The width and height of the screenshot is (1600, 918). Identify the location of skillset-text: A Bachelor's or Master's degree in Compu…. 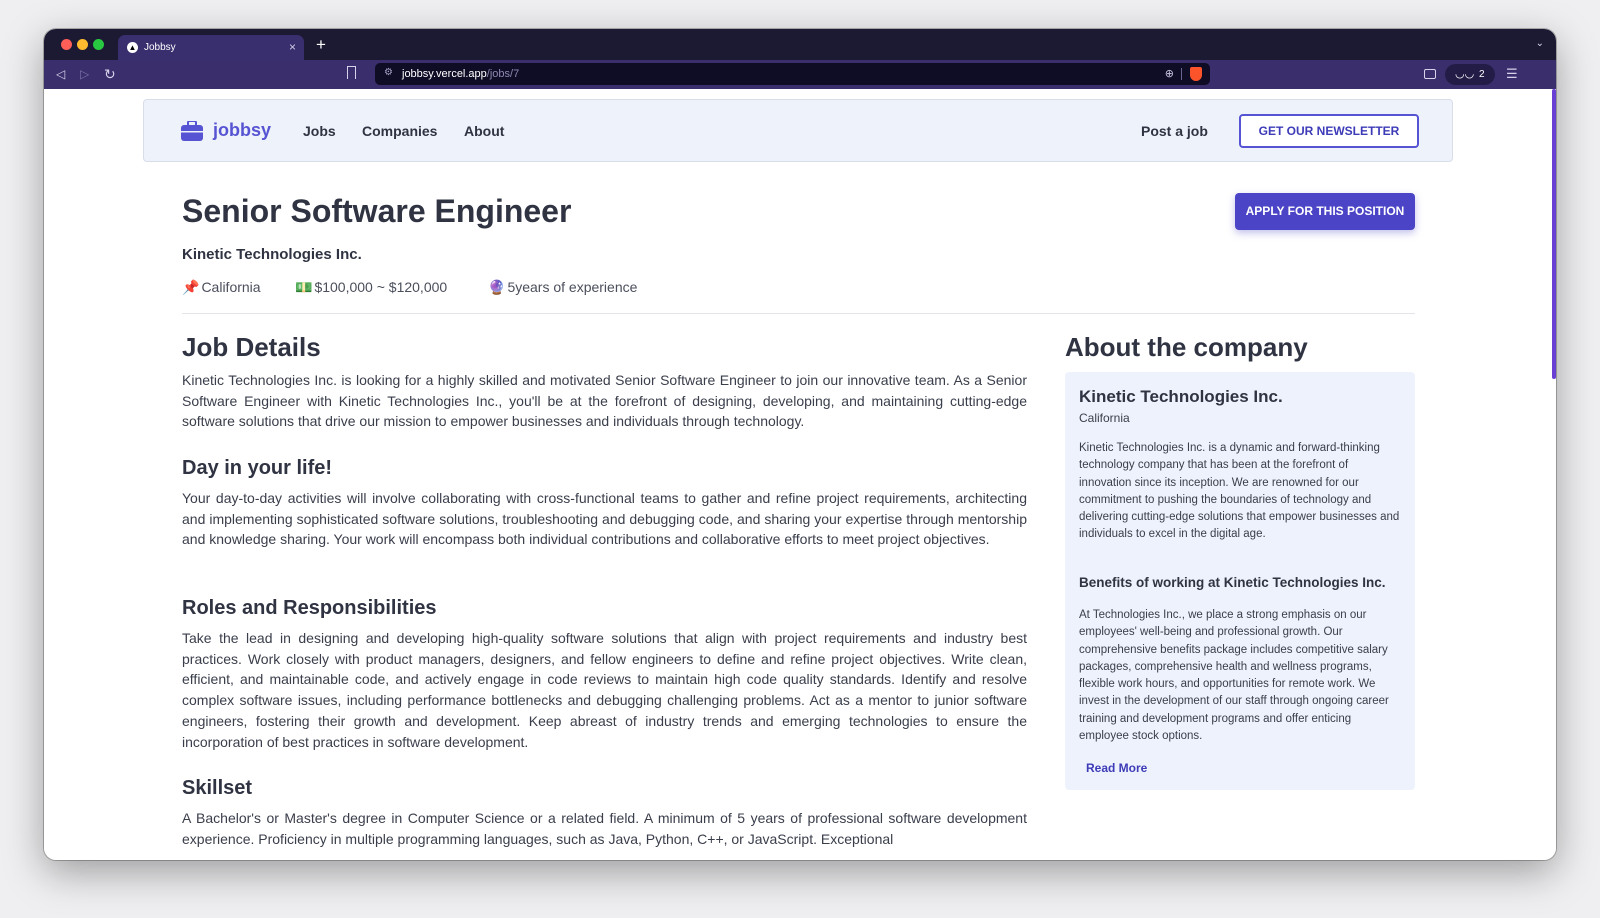
(604, 828).